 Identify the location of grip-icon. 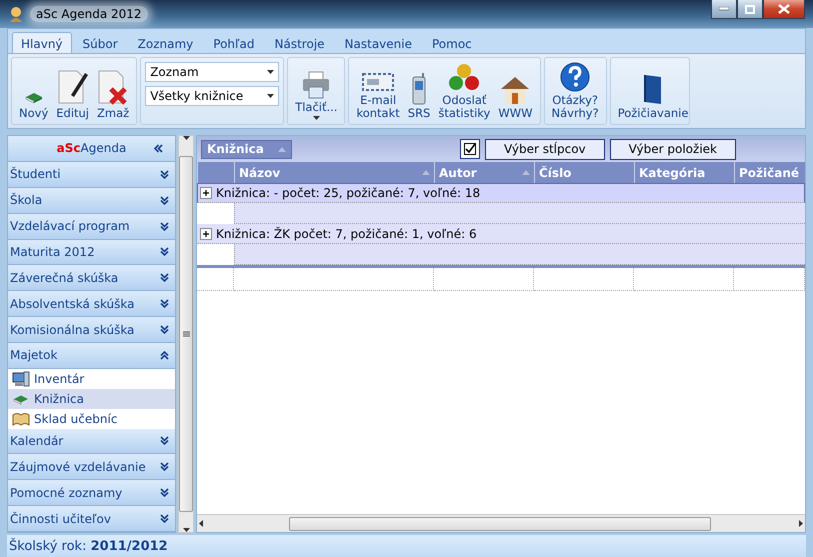
(186, 334).